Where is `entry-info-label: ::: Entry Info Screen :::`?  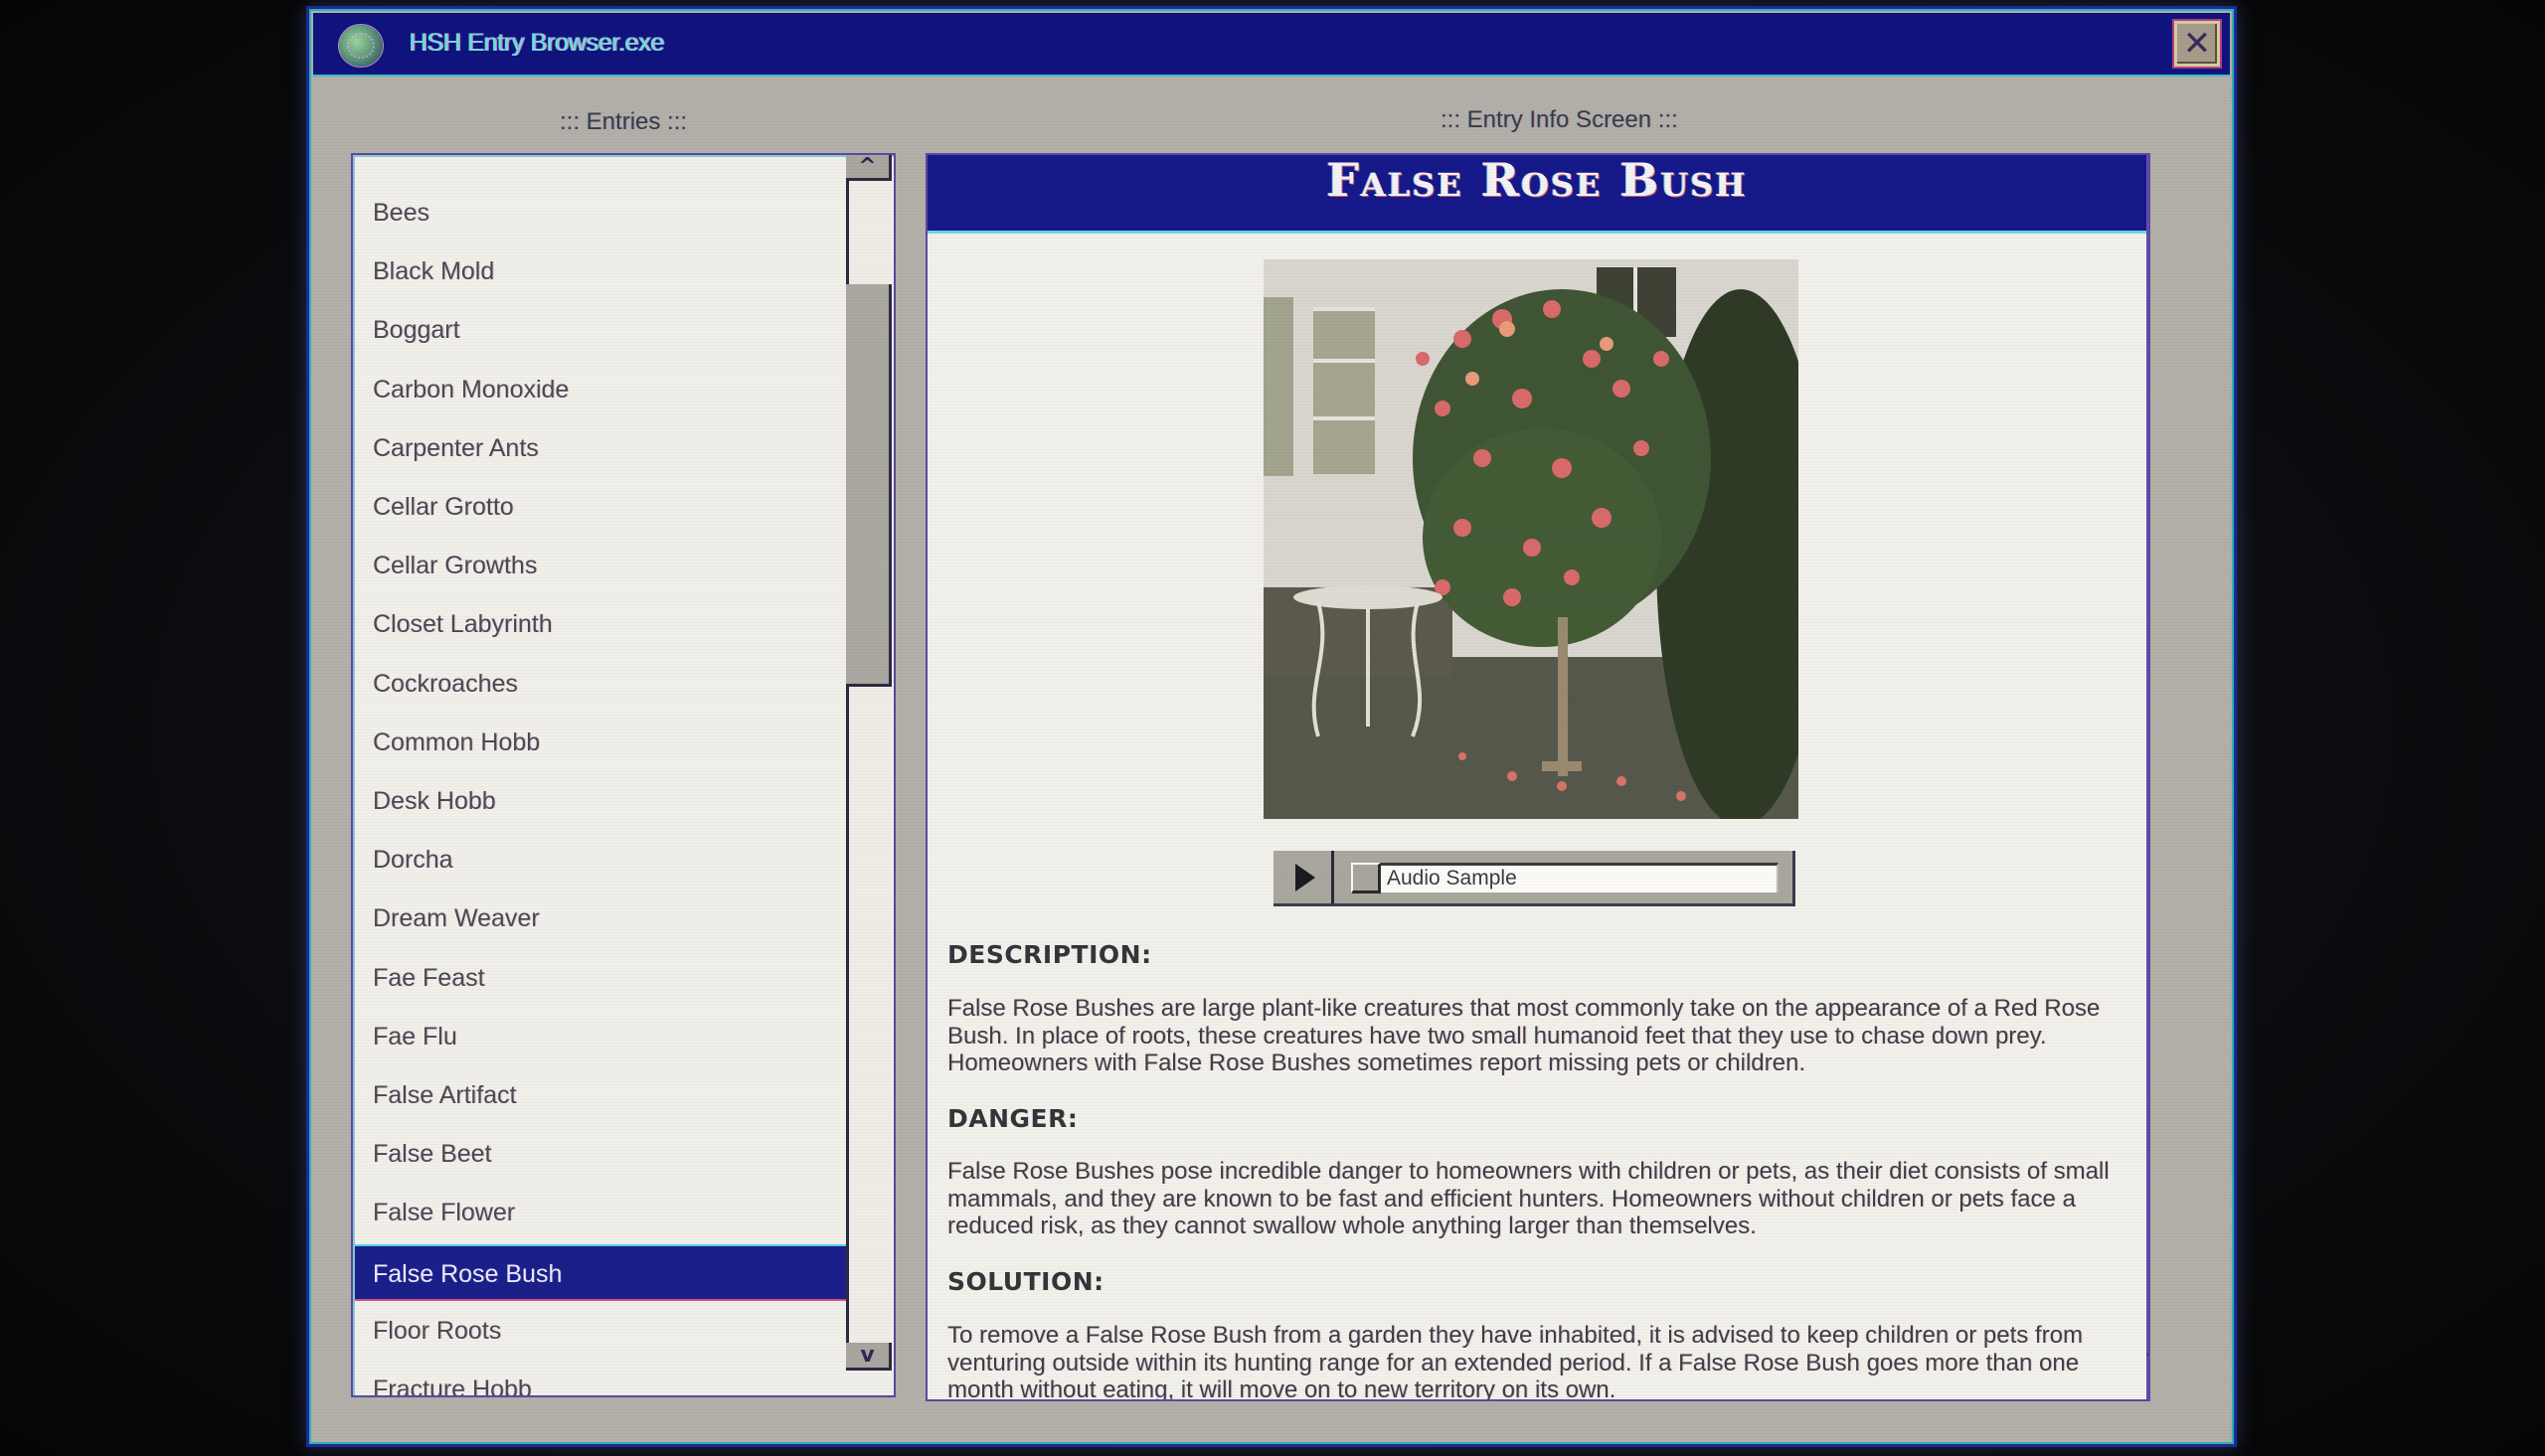
entry-info-label: ::: Entry Info Screen ::: is located at coordinates (1559, 119).